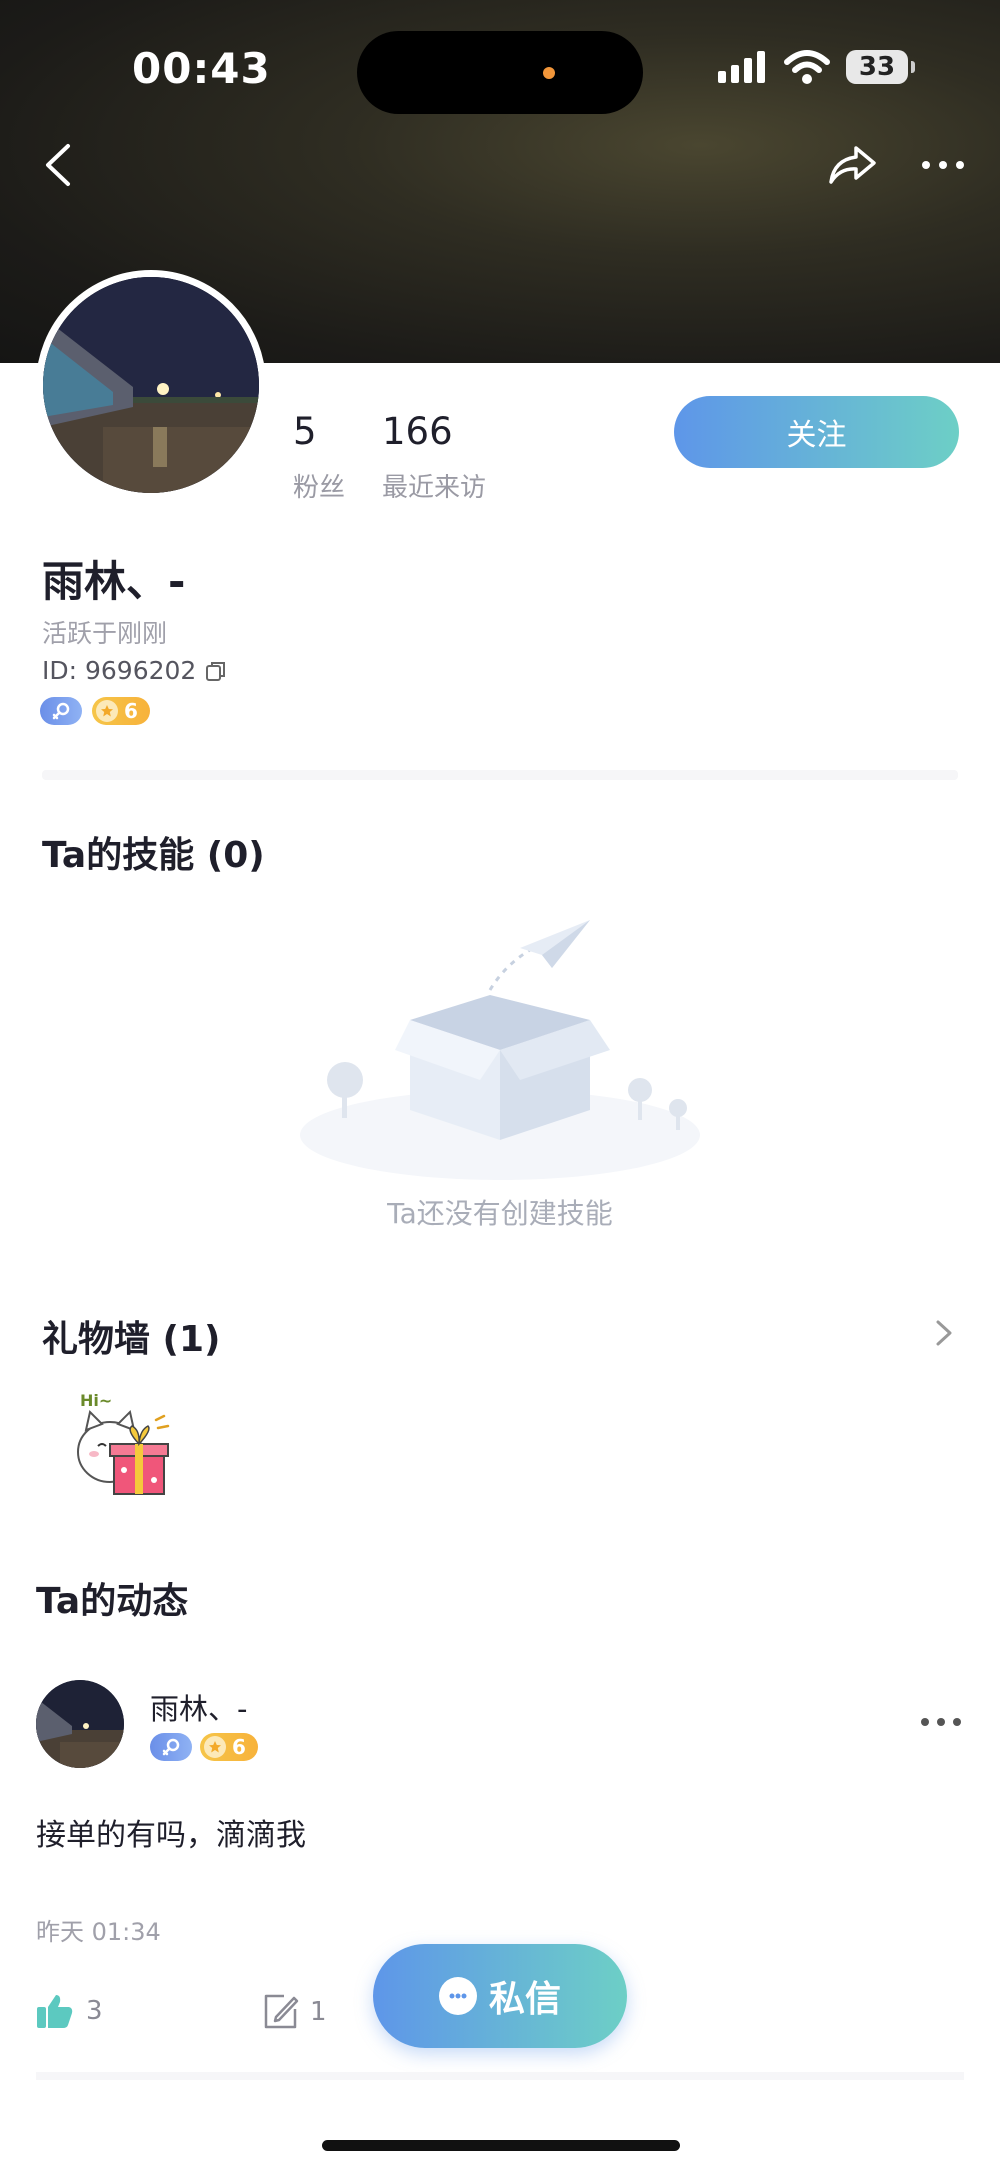 The image size is (1000, 2172). I want to click on status-time: 00:43, so click(201, 68).